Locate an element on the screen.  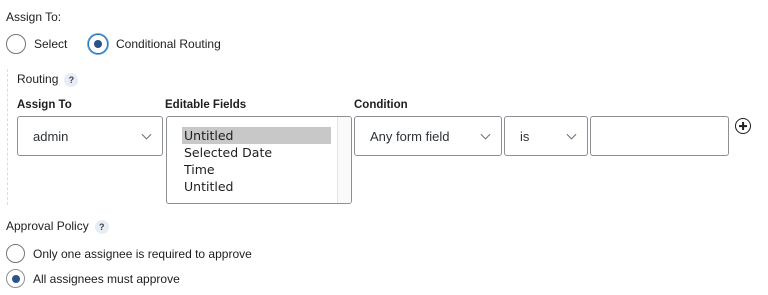
routing-help-icon: ? is located at coordinates (71, 79).